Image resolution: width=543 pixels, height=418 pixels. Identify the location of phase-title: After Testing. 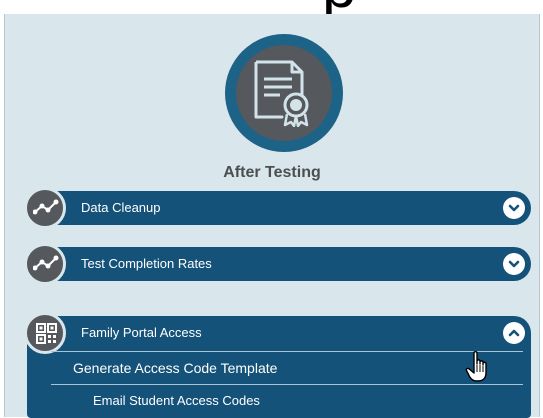
(272, 172).